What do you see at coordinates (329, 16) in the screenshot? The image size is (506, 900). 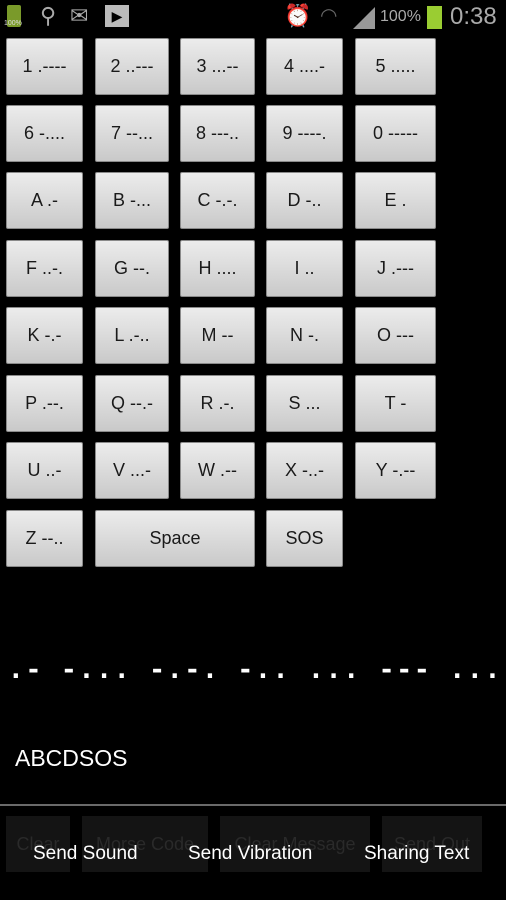 I see `wifi-icon: ◠` at bounding box center [329, 16].